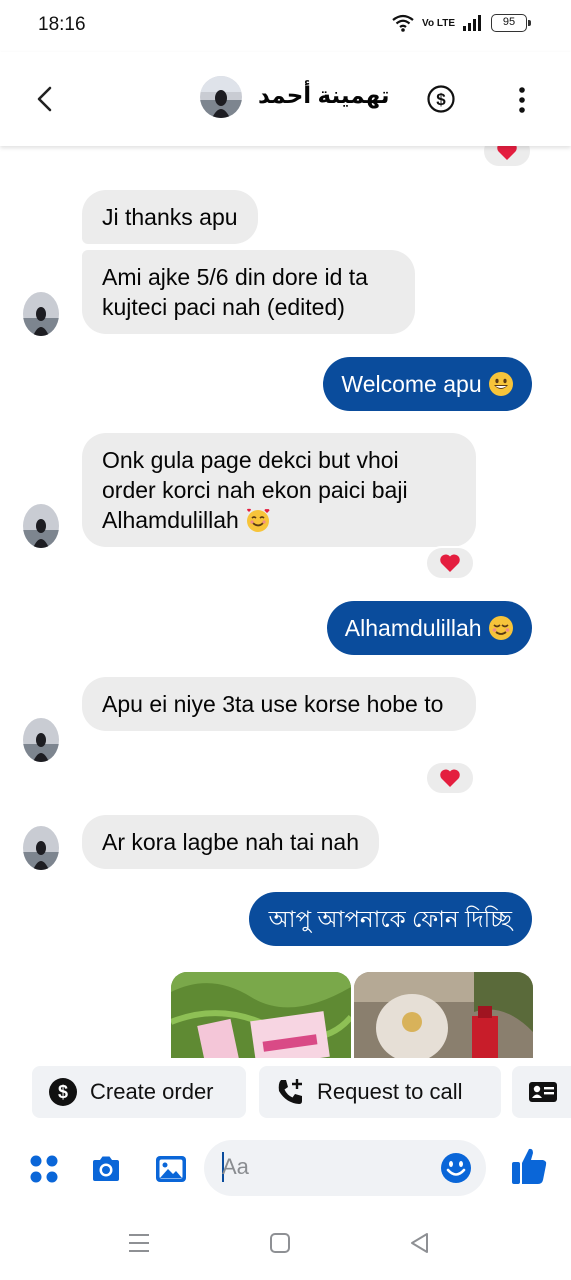  I want to click on request-to-call-button: Request to call, so click(380, 1092).